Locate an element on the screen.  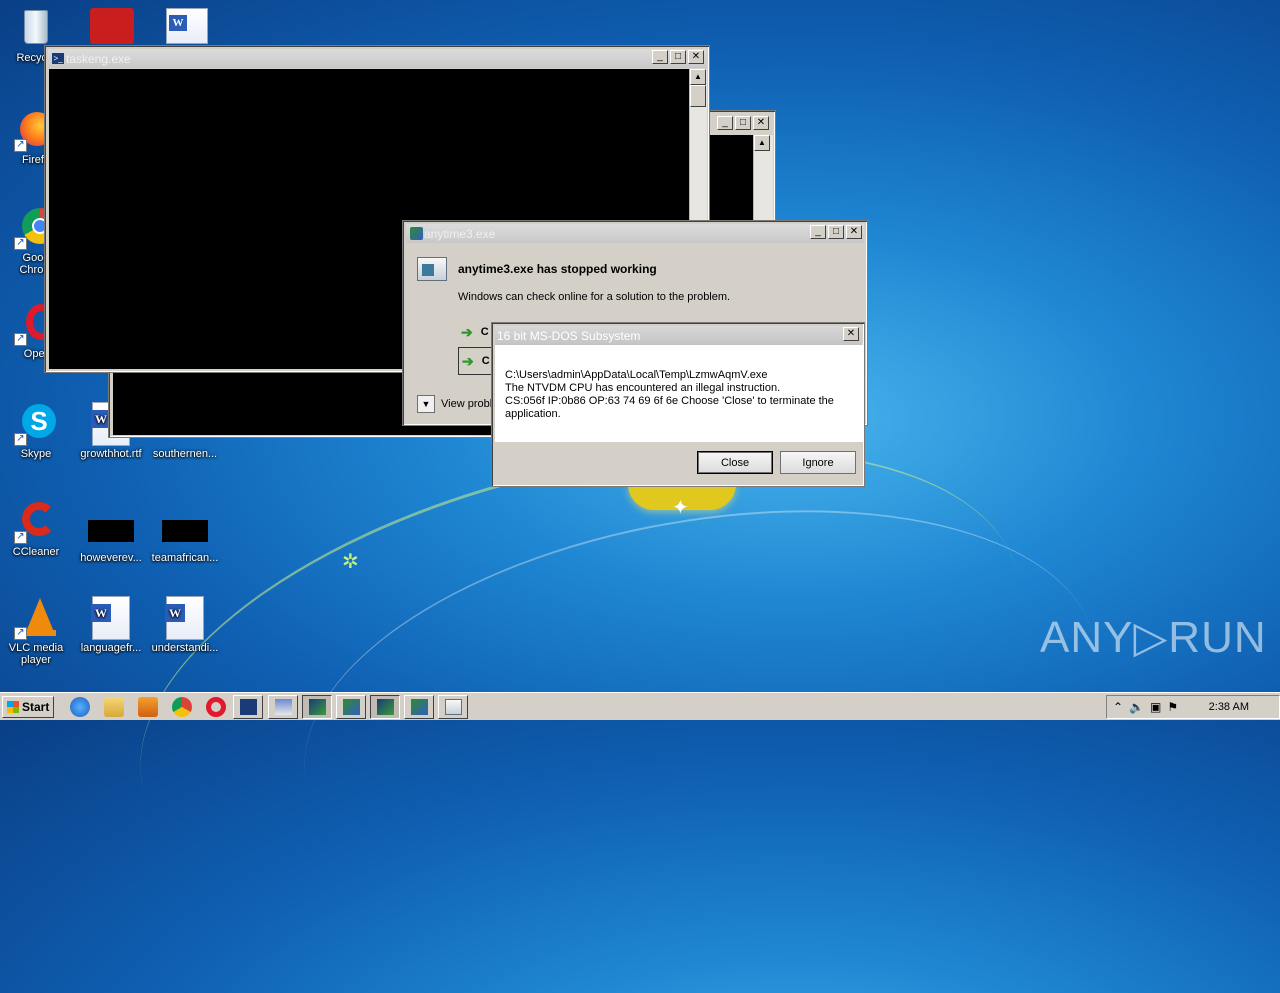
close-button: Close is located at coordinates (735, 462).